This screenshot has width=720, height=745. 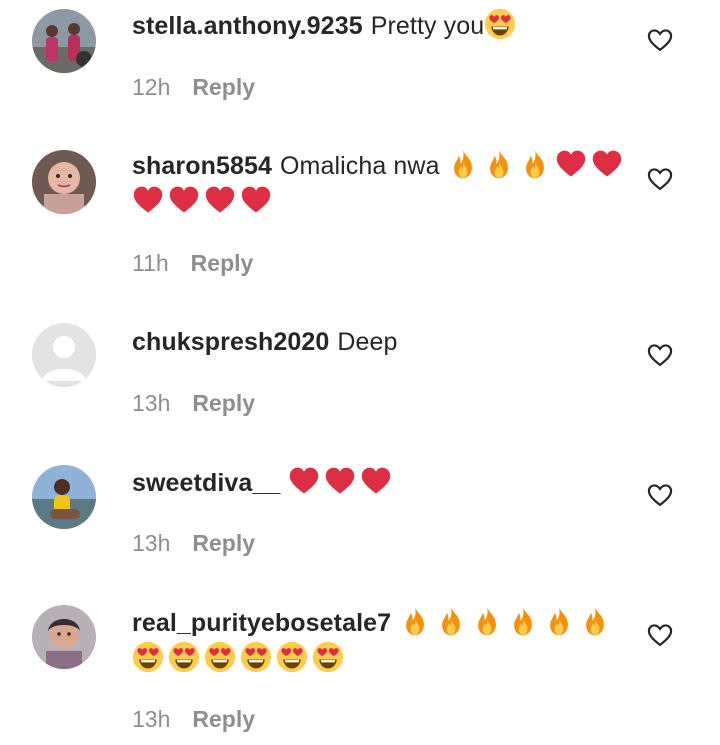 I want to click on comment-text: real_purityebosetale7, so click(x=382, y=641).